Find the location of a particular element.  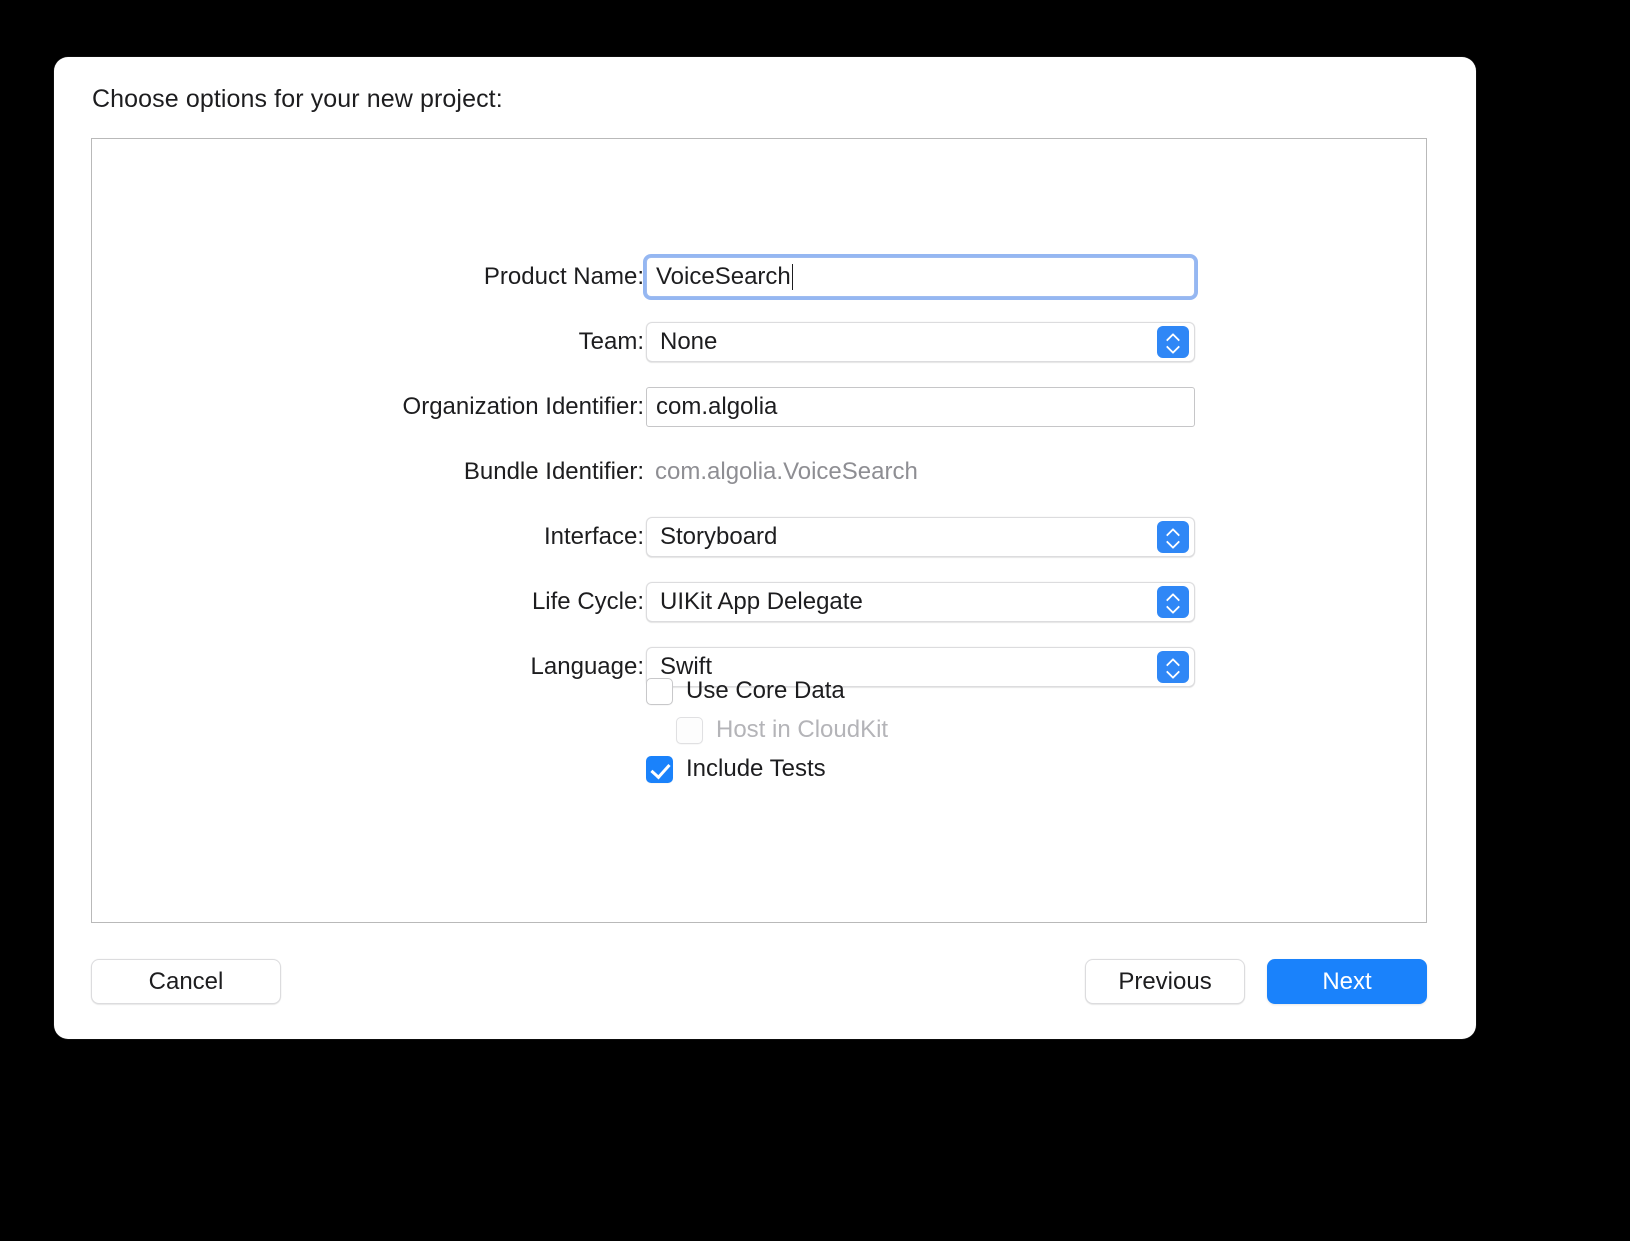

text-input: VoiceSearch is located at coordinates (920, 277).